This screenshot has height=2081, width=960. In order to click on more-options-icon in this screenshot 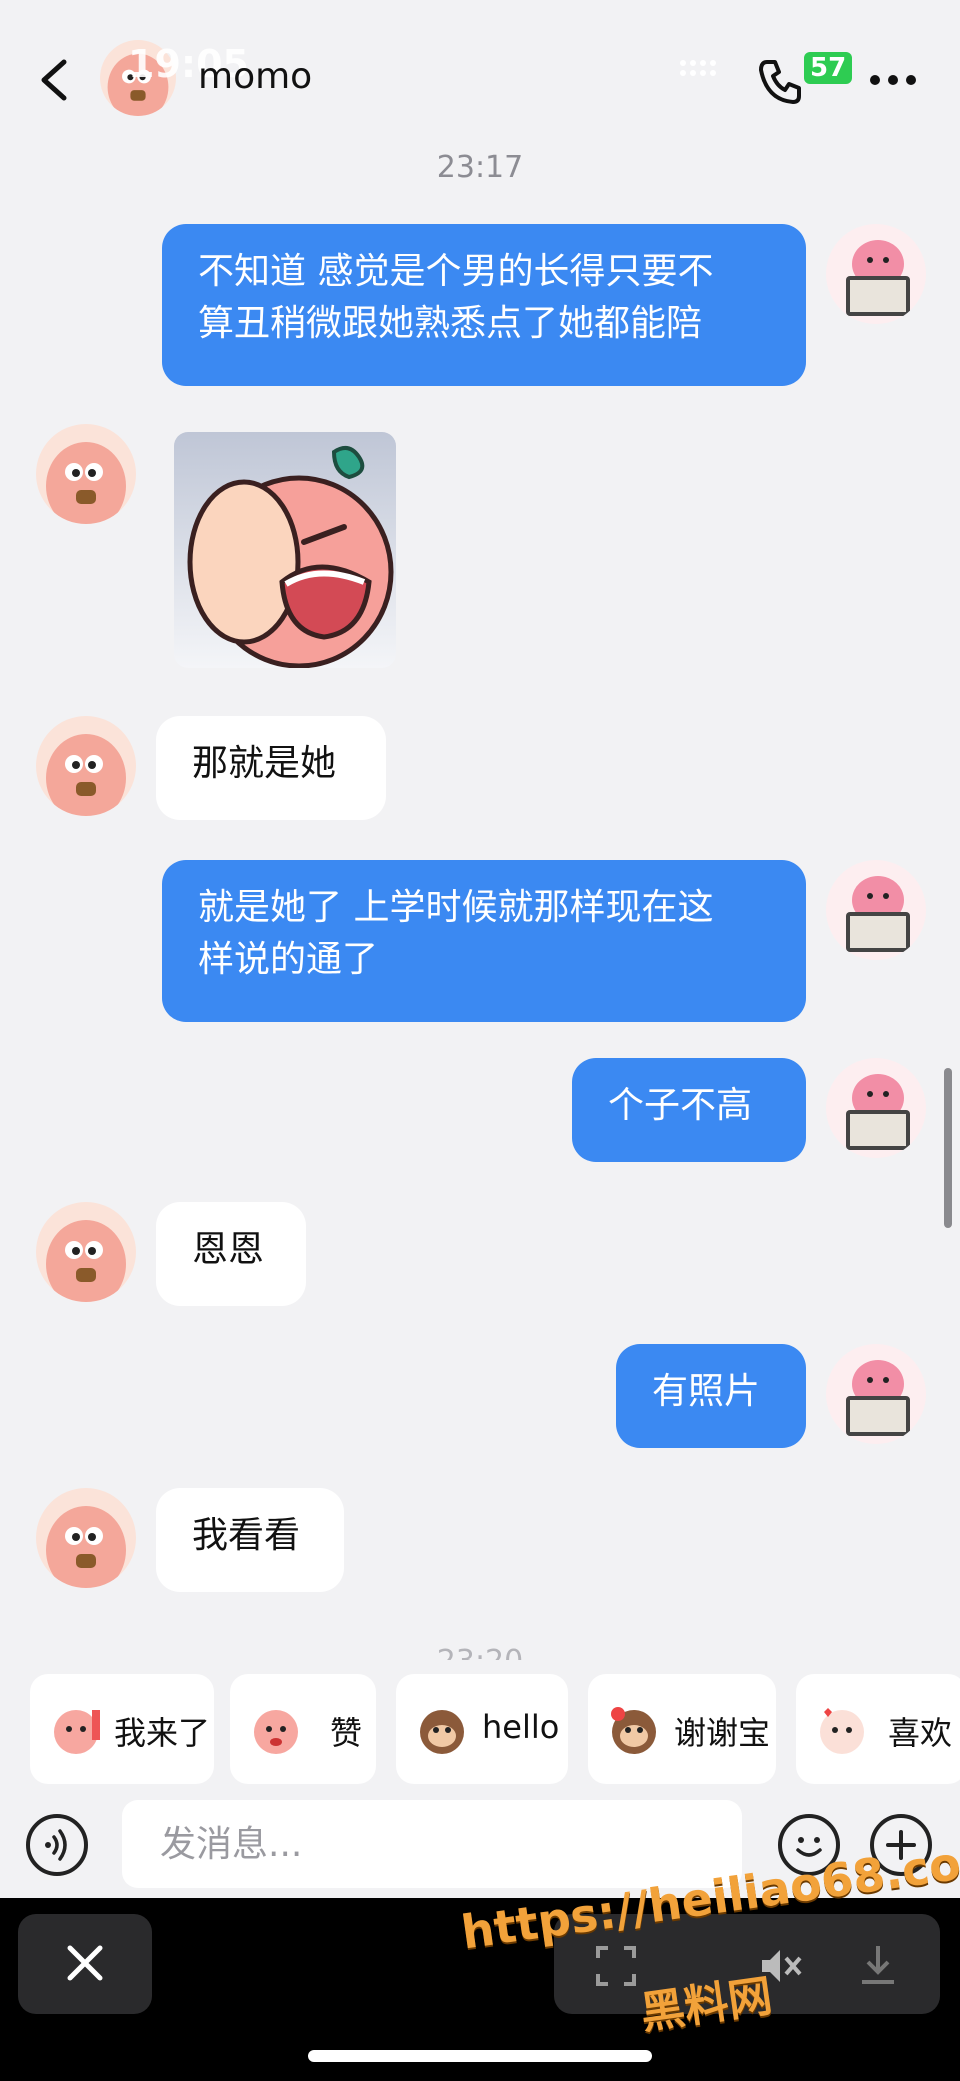, I will do `click(893, 79)`.